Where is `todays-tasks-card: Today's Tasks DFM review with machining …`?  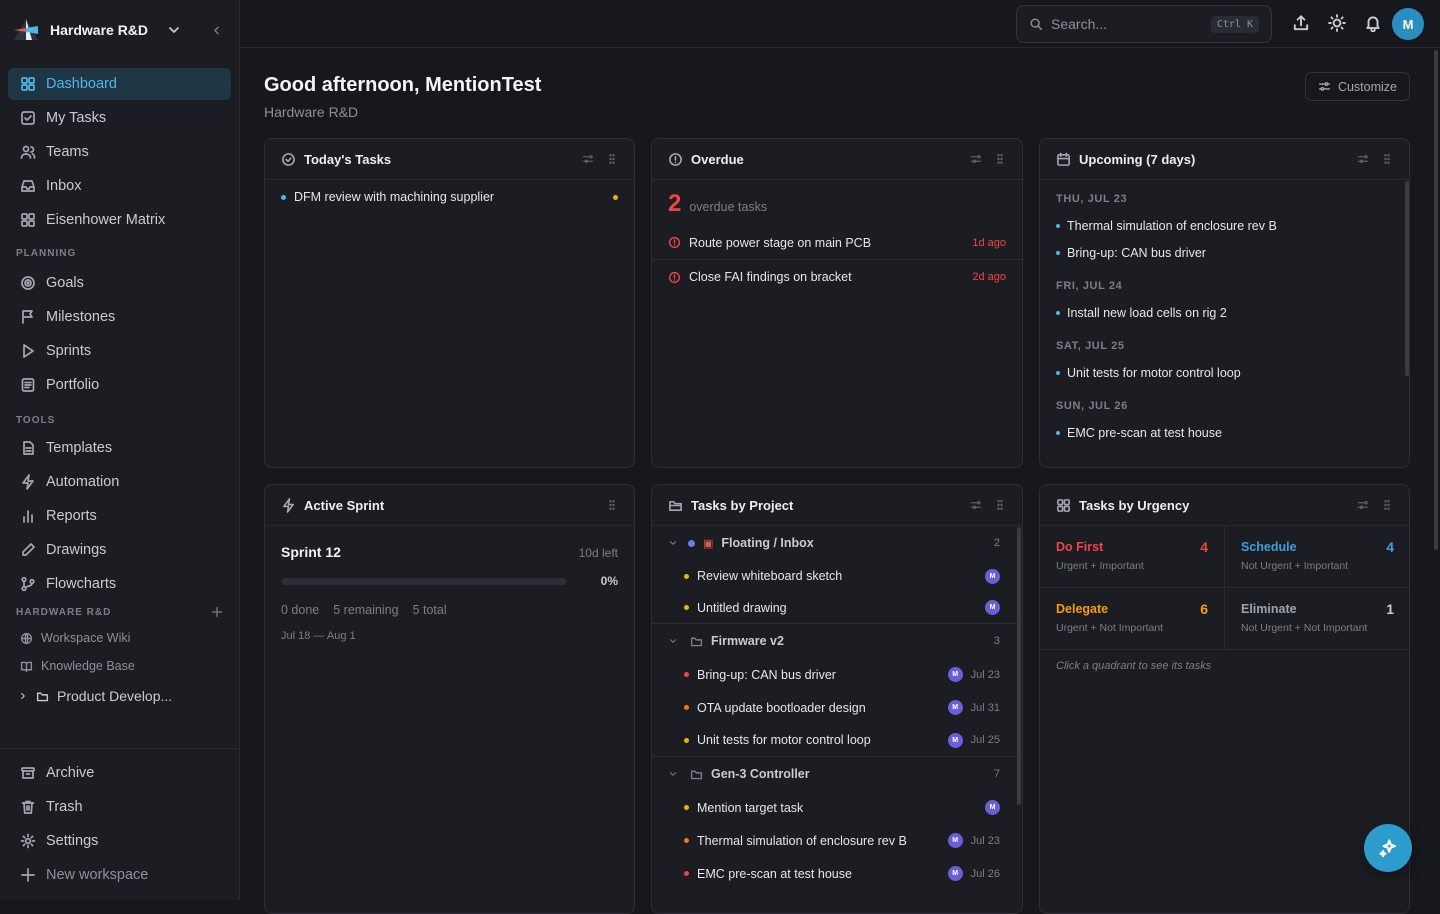 todays-tasks-card: Today's Tasks DFM review with machining … is located at coordinates (449, 303).